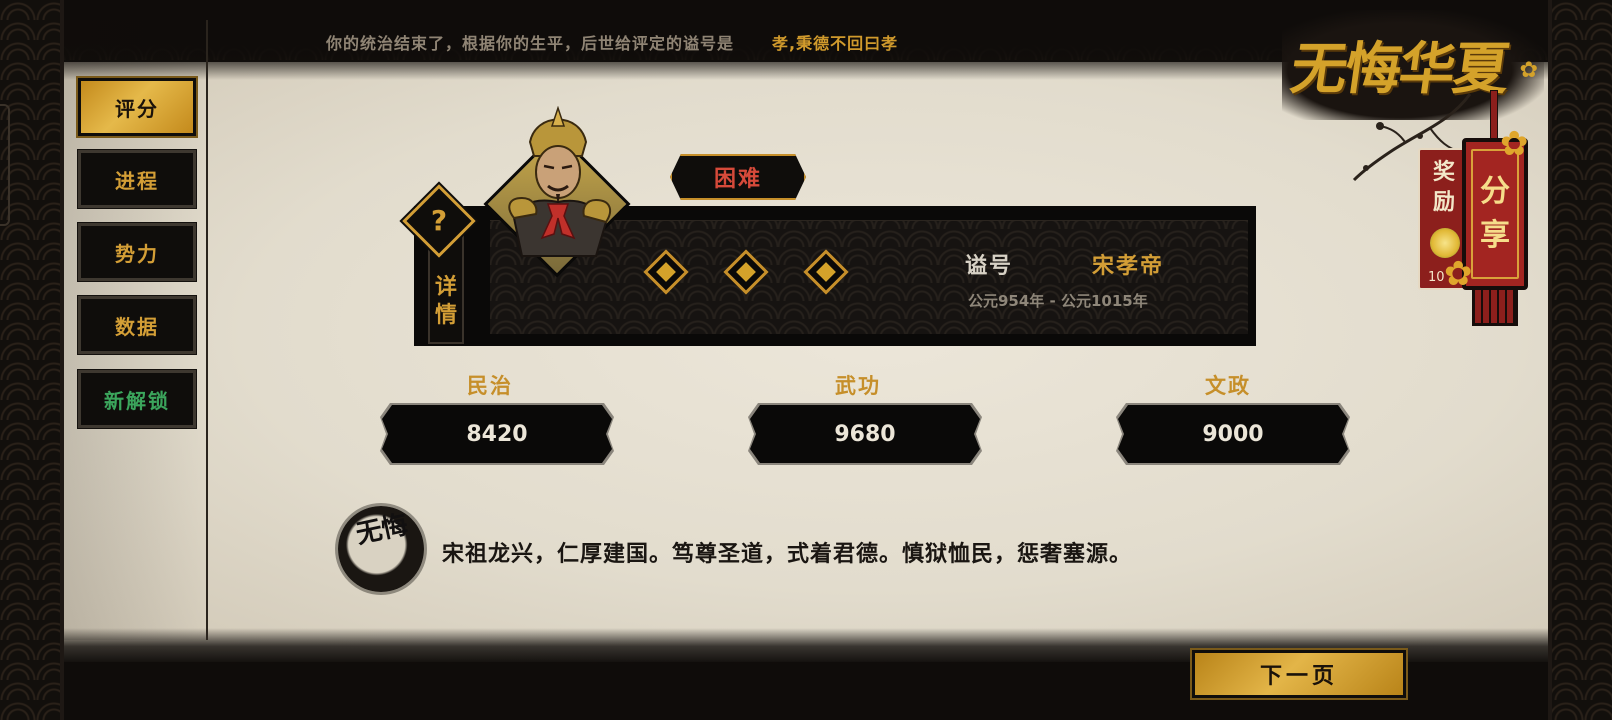  I want to click on stat-value: 8420, so click(497, 434).